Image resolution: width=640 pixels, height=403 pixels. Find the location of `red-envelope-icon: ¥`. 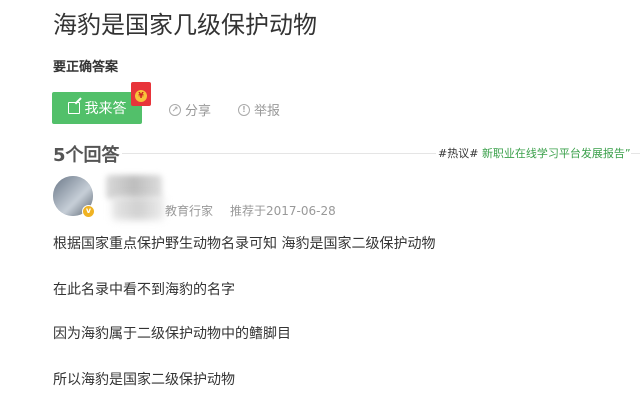

red-envelope-icon: ¥ is located at coordinates (141, 94).